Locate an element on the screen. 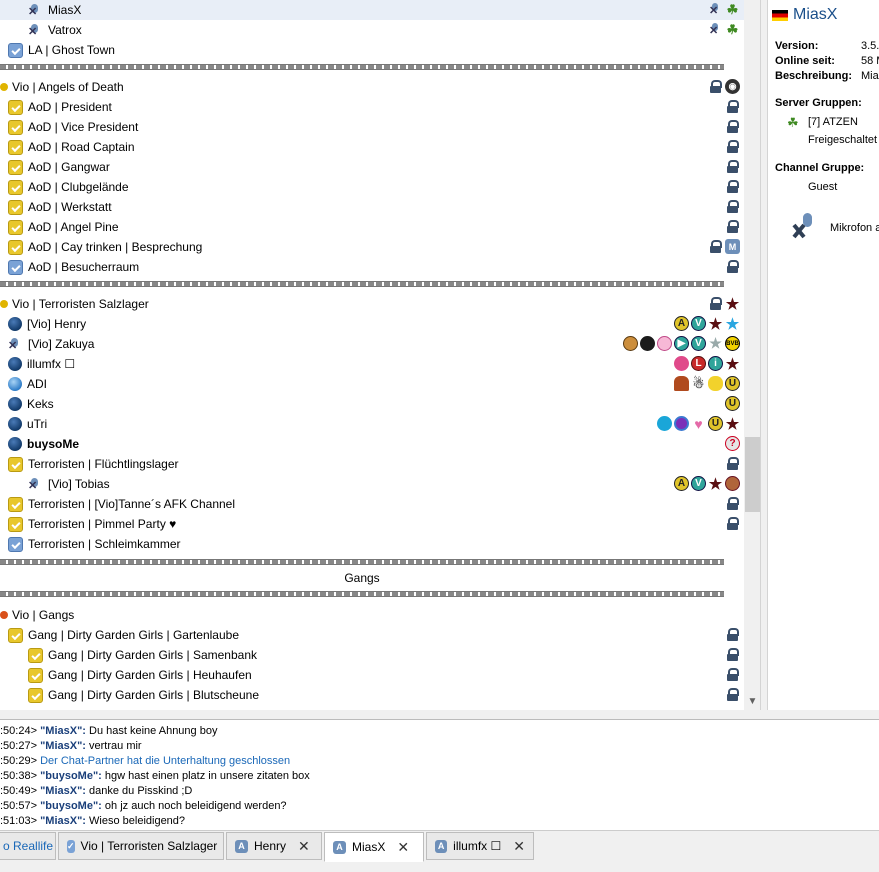 The width and height of the screenshot is (879, 872). tree-user-row: Keks U is located at coordinates (372, 404).